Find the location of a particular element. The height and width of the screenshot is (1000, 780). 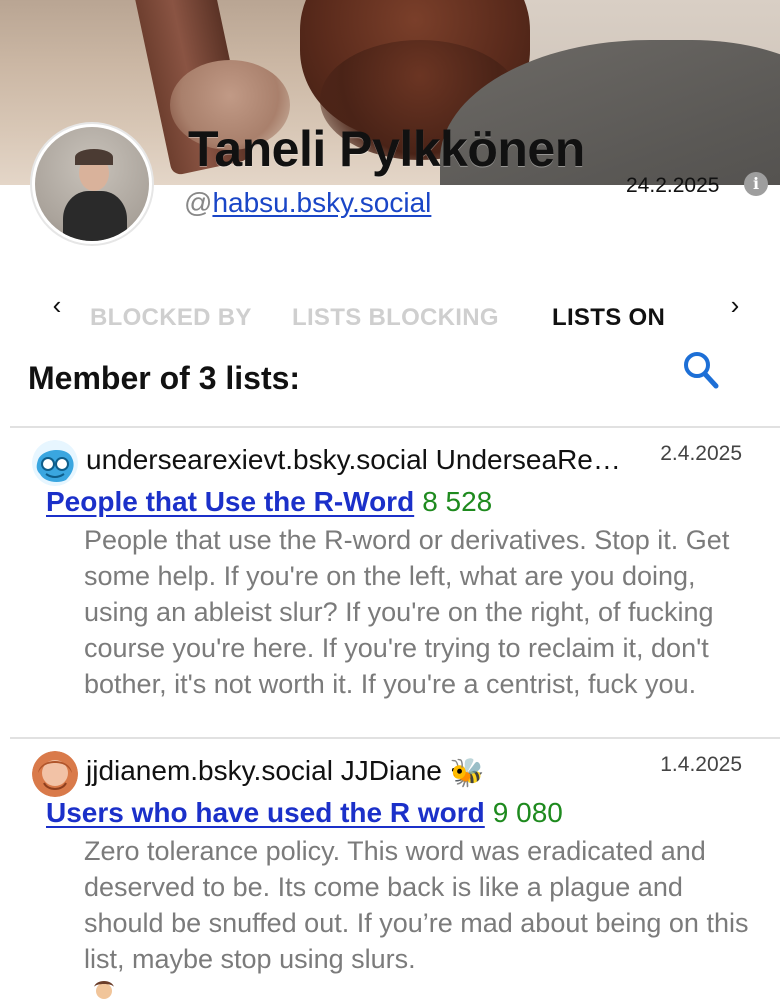

list-title-link: People that Use the R-Word is located at coordinates (230, 501).